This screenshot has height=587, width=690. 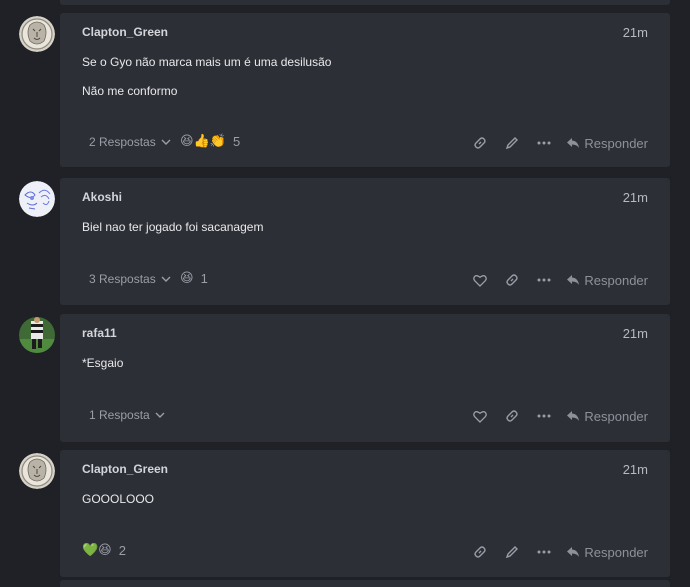 What do you see at coordinates (365, 583) in the screenshot?
I see `next-post-edge` at bounding box center [365, 583].